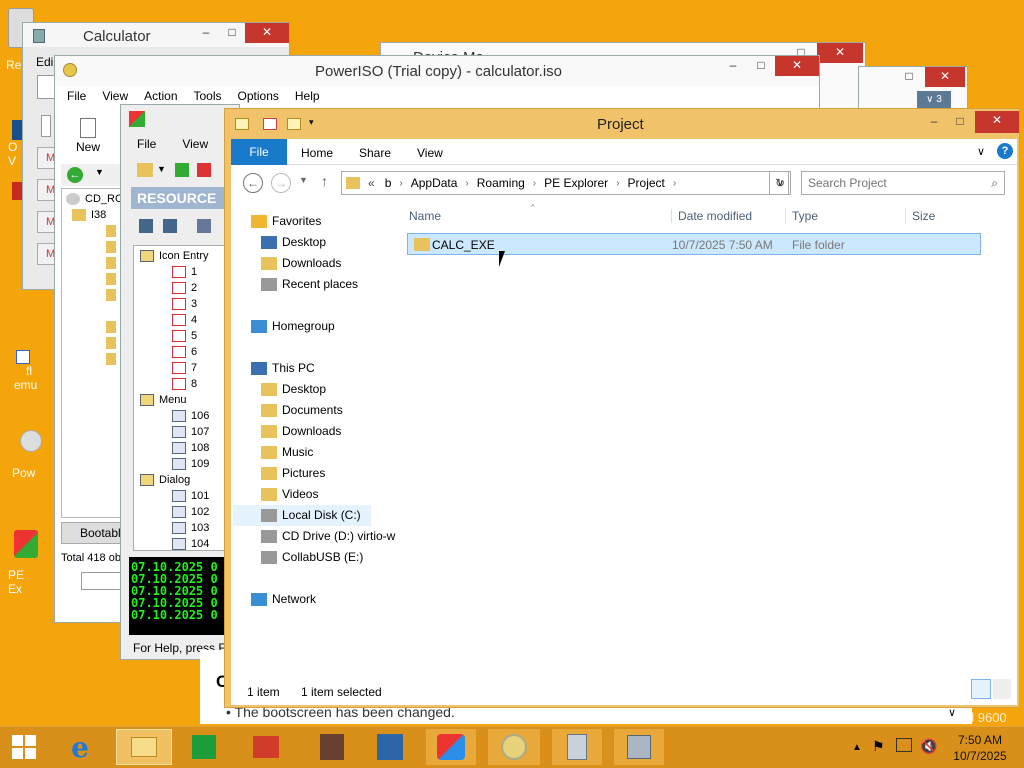 The height and width of the screenshot is (768, 1024). Describe the element at coordinates (981, 689) in the screenshot. I see `details-view-icon` at that location.